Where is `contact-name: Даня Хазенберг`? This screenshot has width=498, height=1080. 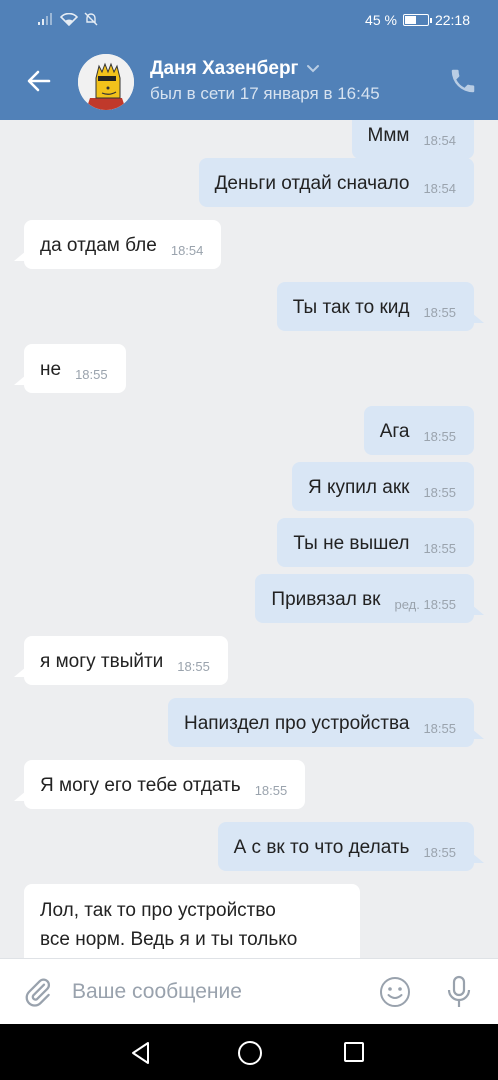 contact-name: Даня Хазенберг is located at coordinates (235, 69).